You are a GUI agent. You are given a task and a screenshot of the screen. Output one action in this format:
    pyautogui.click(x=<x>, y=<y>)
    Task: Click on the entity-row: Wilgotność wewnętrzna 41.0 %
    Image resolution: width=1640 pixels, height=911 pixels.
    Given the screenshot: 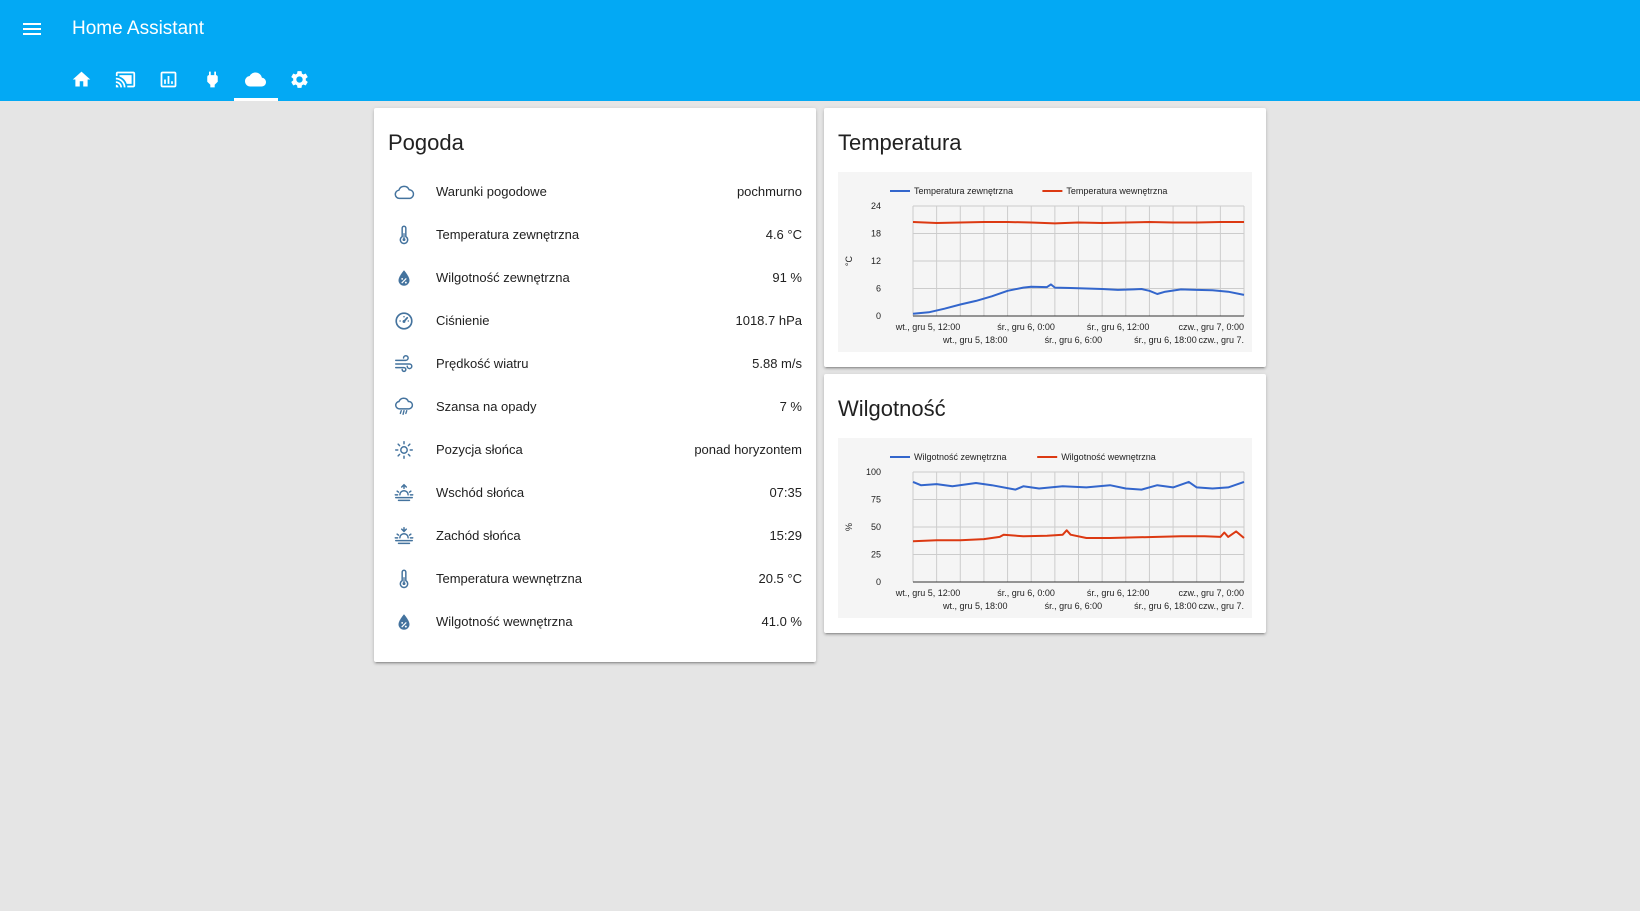 What is the action you would take?
    pyautogui.click(x=595, y=621)
    